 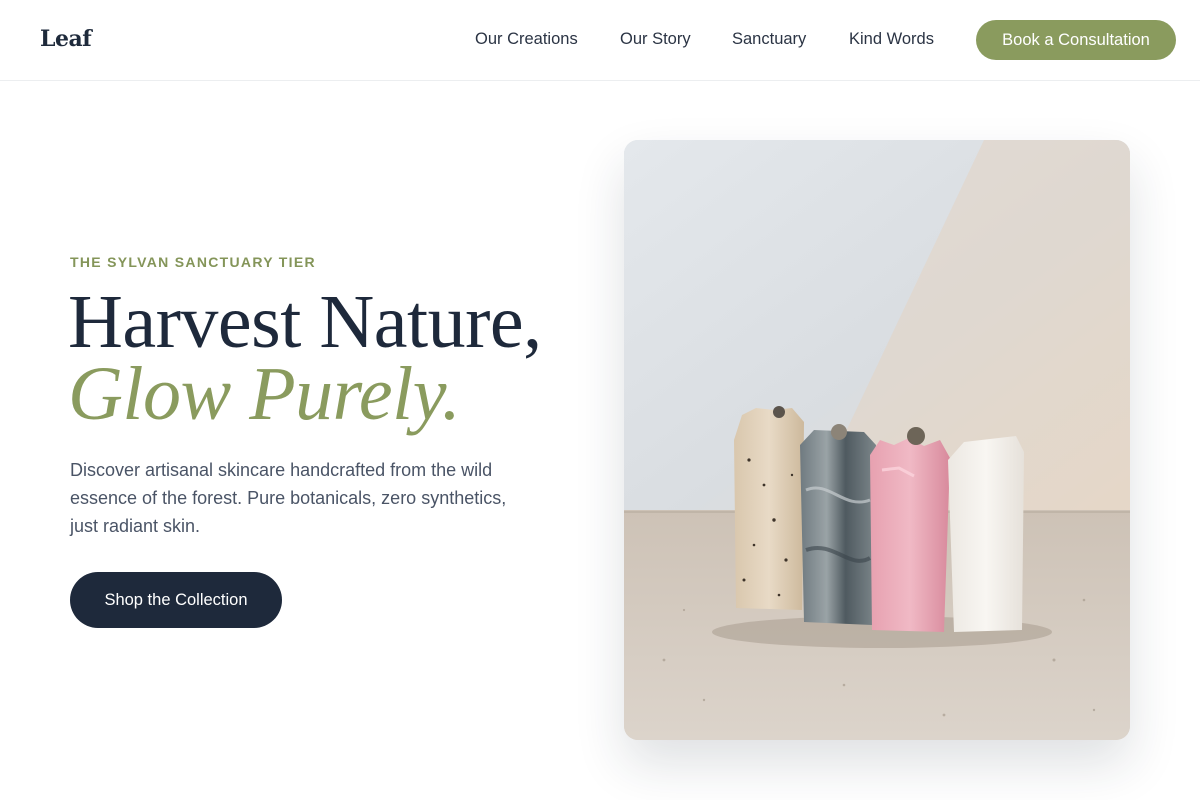 I want to click on hero-headline: Harvest Nature, Glow Purely., so click(x=305, y=360).